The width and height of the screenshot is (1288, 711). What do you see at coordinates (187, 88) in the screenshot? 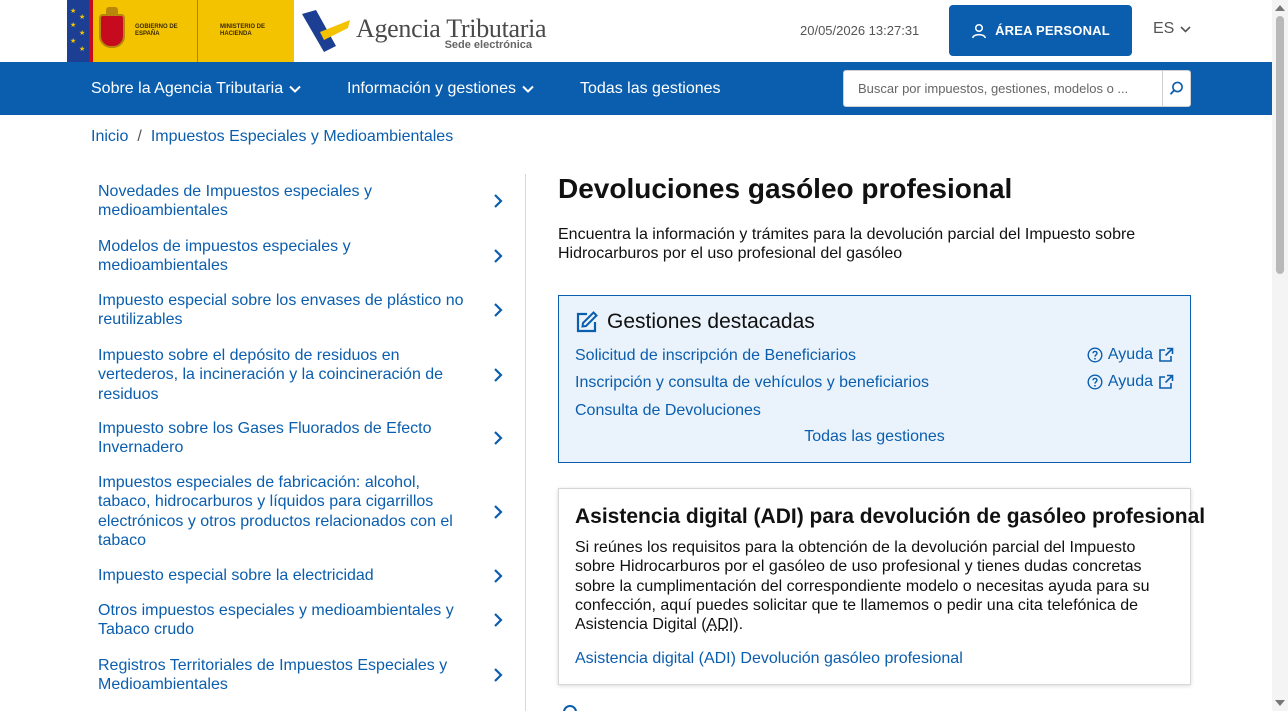
I see `nav-label: Sobre la Agencia Tributaria` at bounding box center [187, 88].